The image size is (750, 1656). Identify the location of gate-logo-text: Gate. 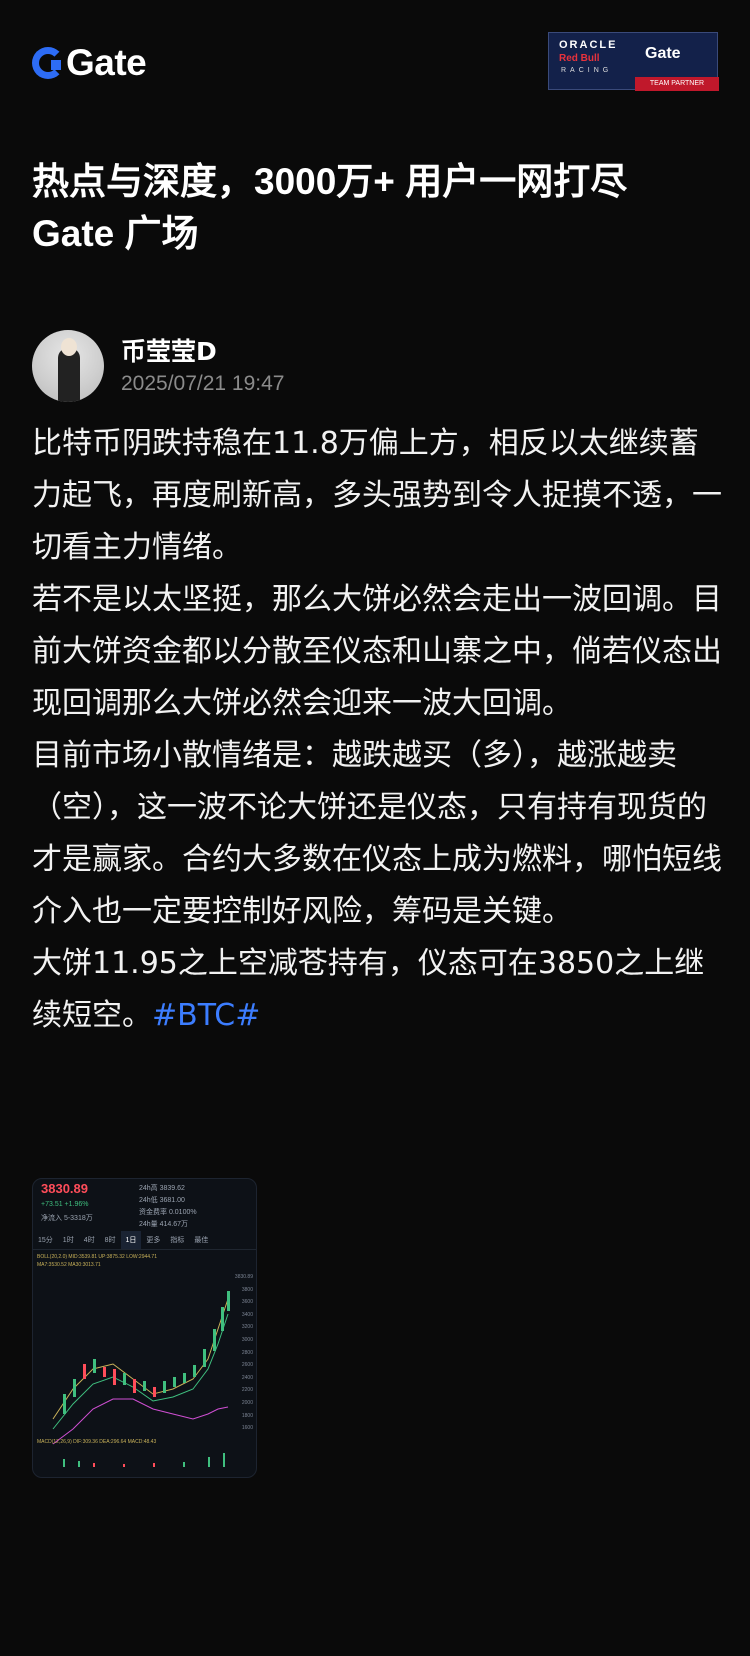
(106, 62).